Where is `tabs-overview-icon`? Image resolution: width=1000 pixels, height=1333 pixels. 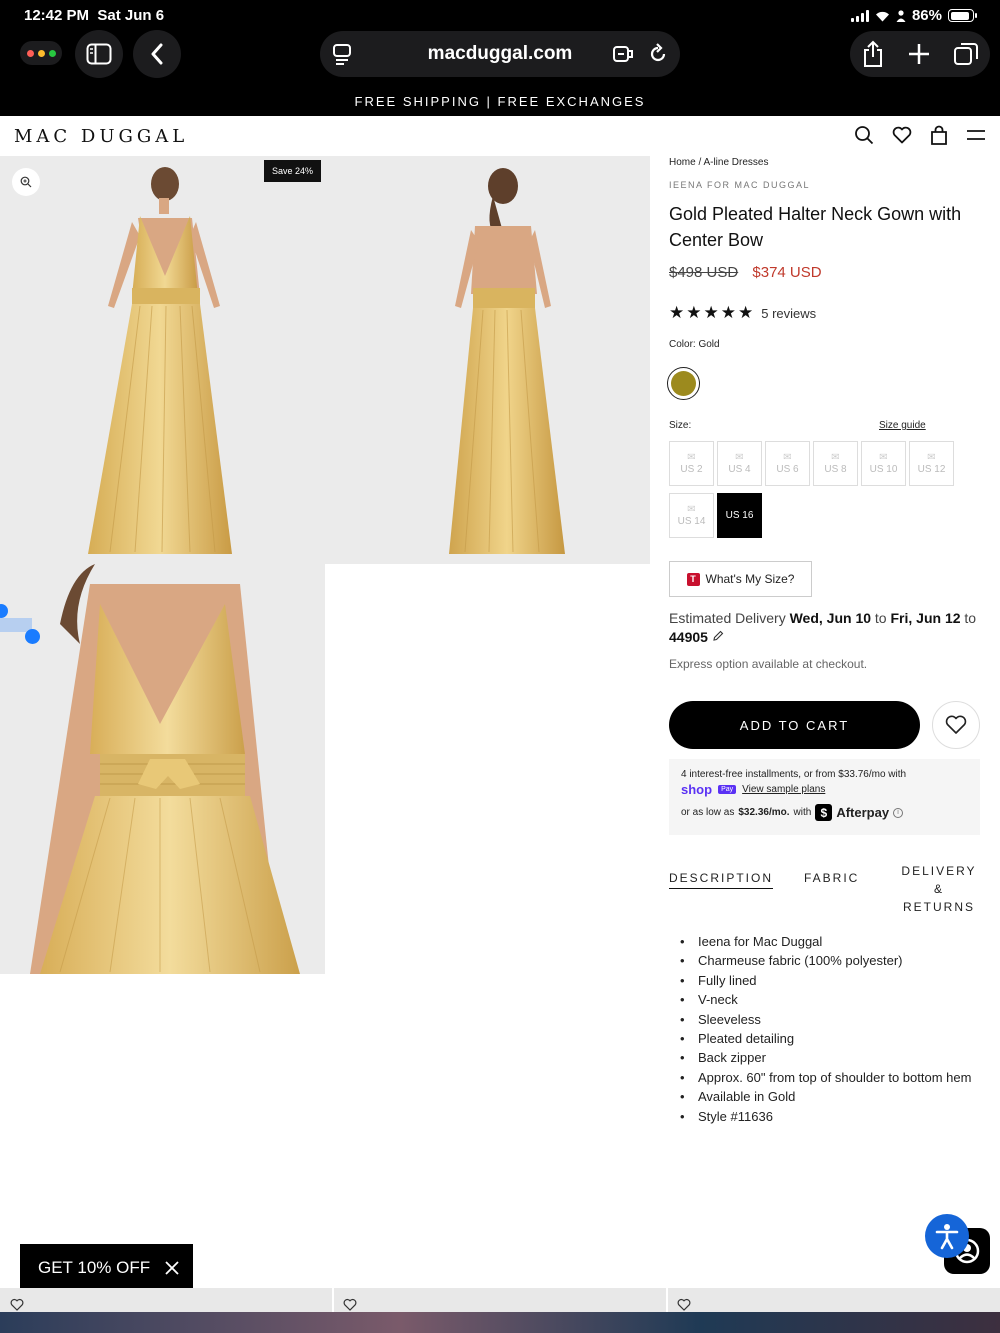 tabs-overview-icon is located at coordinates (966, 54).